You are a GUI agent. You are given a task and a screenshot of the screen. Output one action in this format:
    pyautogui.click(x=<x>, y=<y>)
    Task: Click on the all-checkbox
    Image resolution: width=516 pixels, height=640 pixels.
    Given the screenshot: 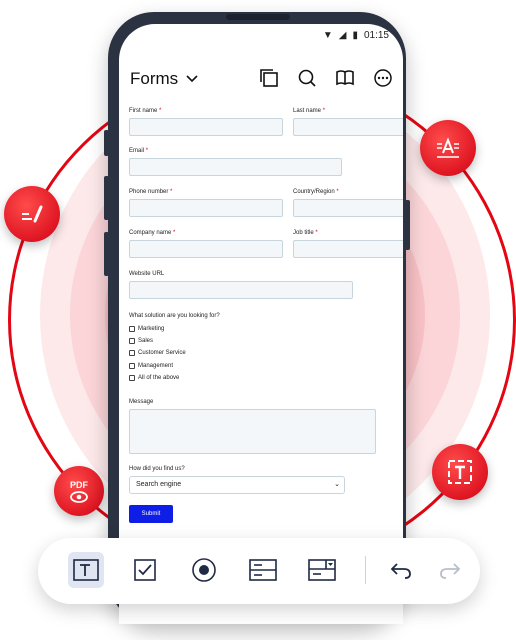 What is the action you would take?
    pyautogui.click(x=132, y=378)
    